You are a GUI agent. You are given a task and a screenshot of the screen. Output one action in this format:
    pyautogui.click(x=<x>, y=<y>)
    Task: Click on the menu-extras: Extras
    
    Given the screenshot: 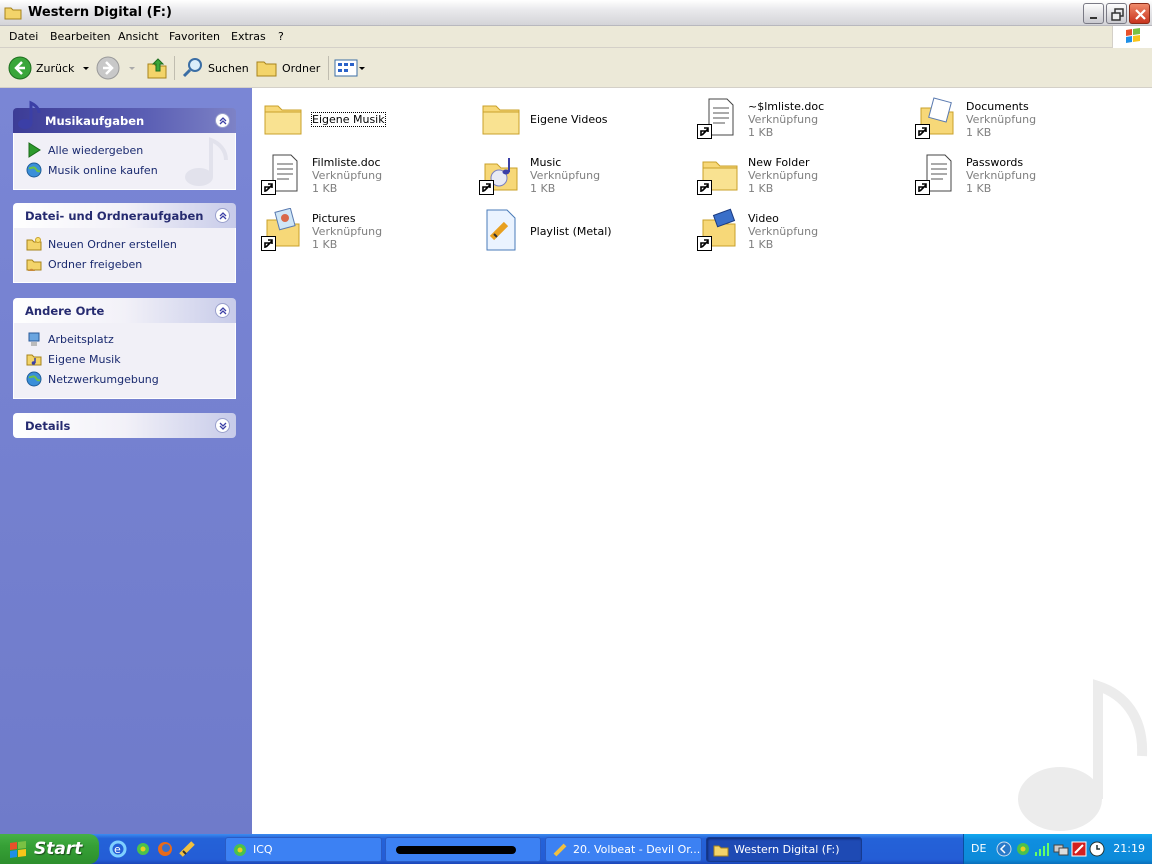 What is the action you would take?
    pyautogui.click(x=248, y=36)
    